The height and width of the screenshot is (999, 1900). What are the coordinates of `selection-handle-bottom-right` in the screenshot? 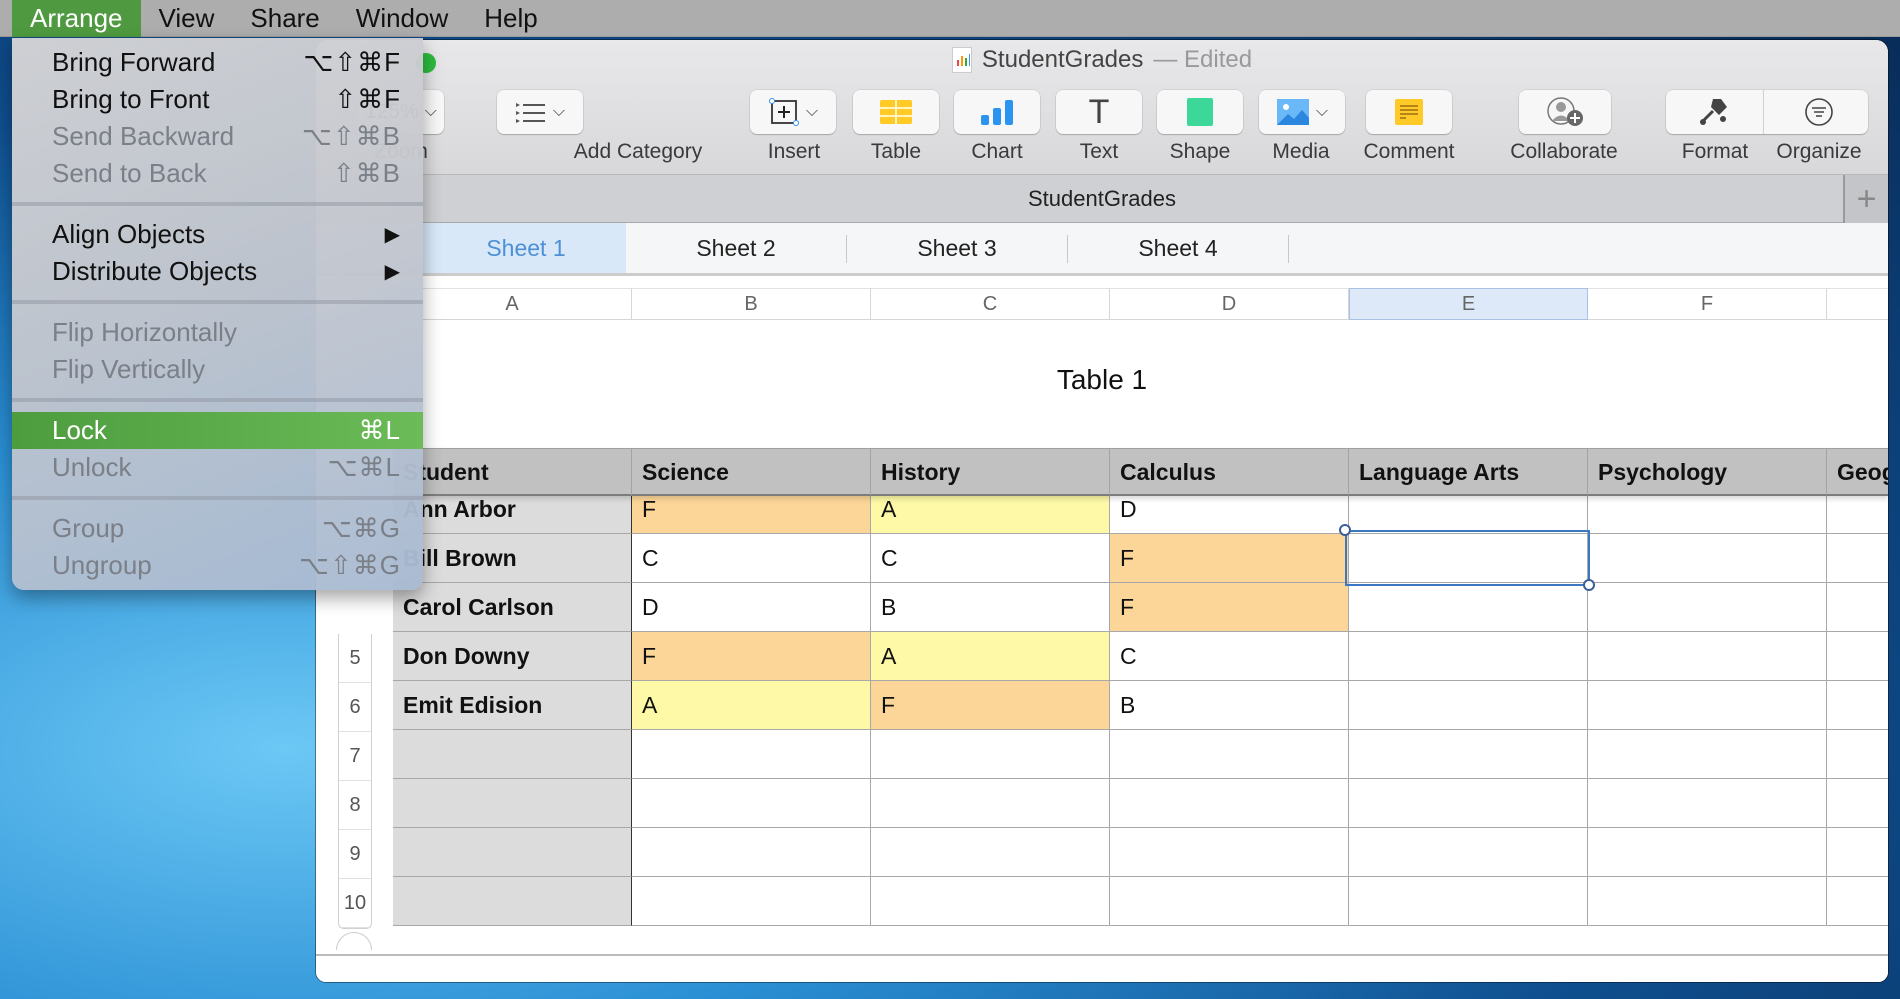 It's located at (1589, 585).